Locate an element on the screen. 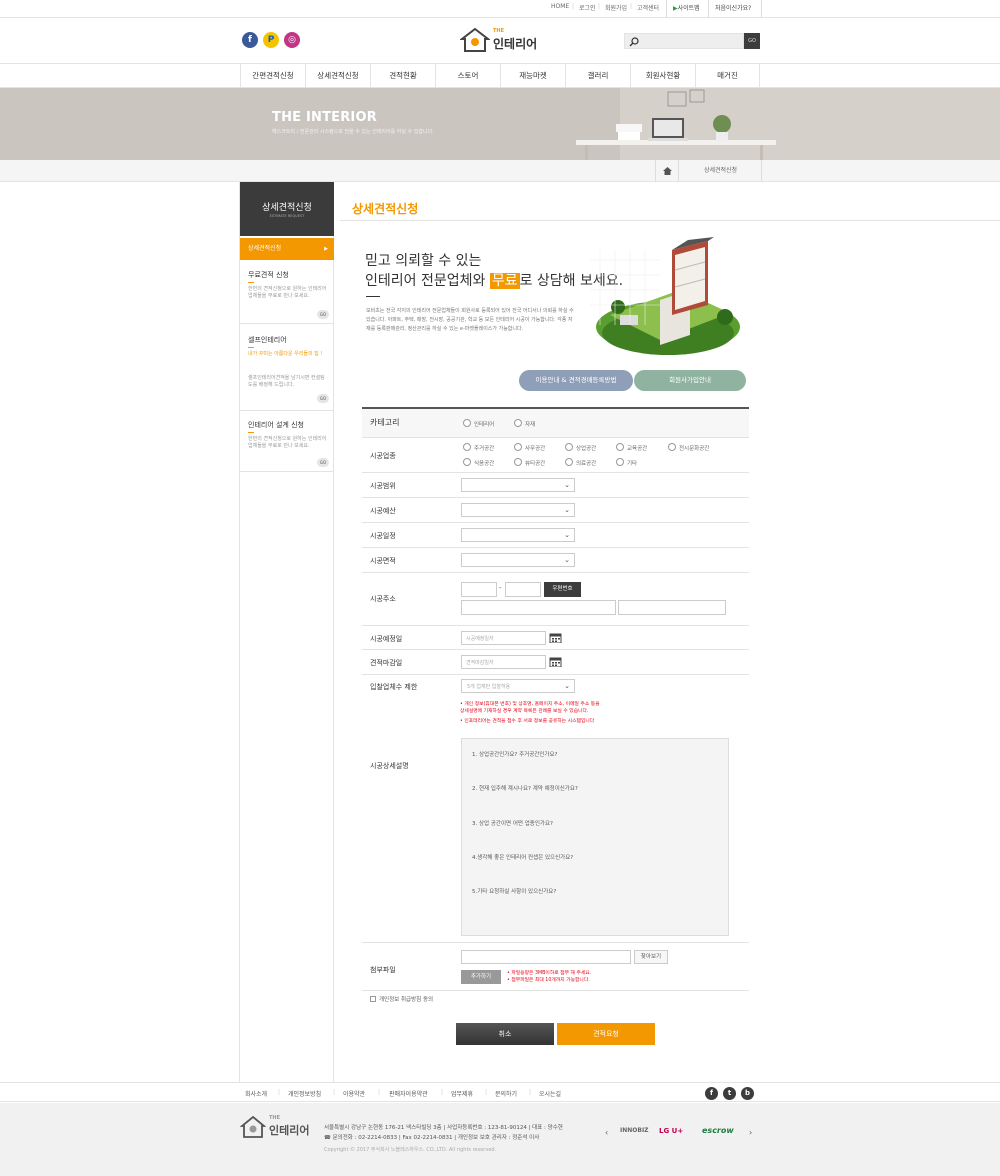  notice-text: 상세설명에 기재하실 경우 계약 목록은 관례를 보실 수 있습니다. is located at coordinates (524, 711).